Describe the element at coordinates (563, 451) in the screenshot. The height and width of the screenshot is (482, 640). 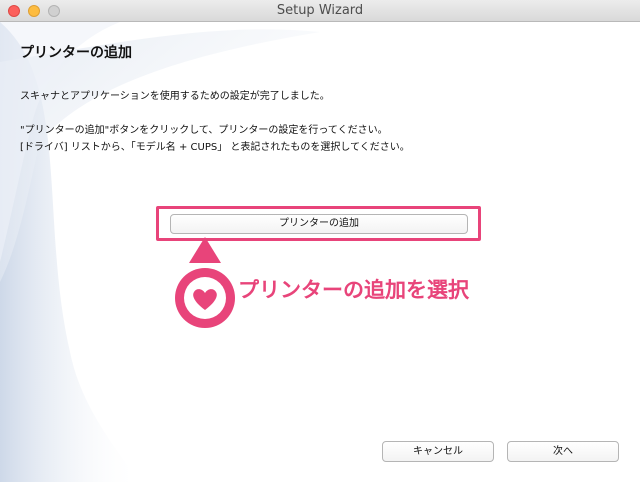
I see `next-button: 次へ` at that location.